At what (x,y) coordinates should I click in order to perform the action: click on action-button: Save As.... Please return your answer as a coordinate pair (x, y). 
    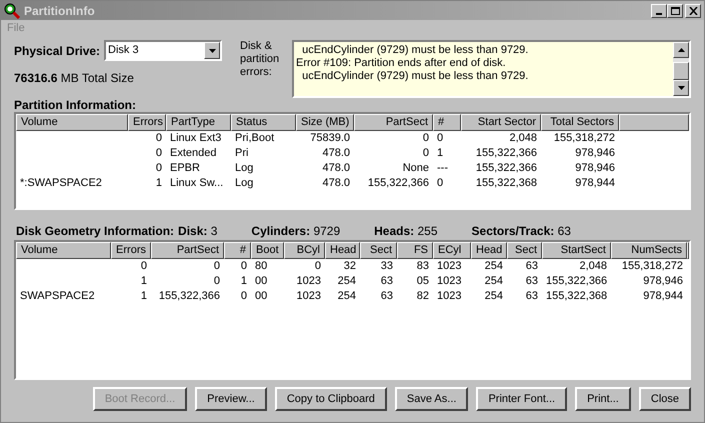
    Looking at the image, I should click on (431, 399).